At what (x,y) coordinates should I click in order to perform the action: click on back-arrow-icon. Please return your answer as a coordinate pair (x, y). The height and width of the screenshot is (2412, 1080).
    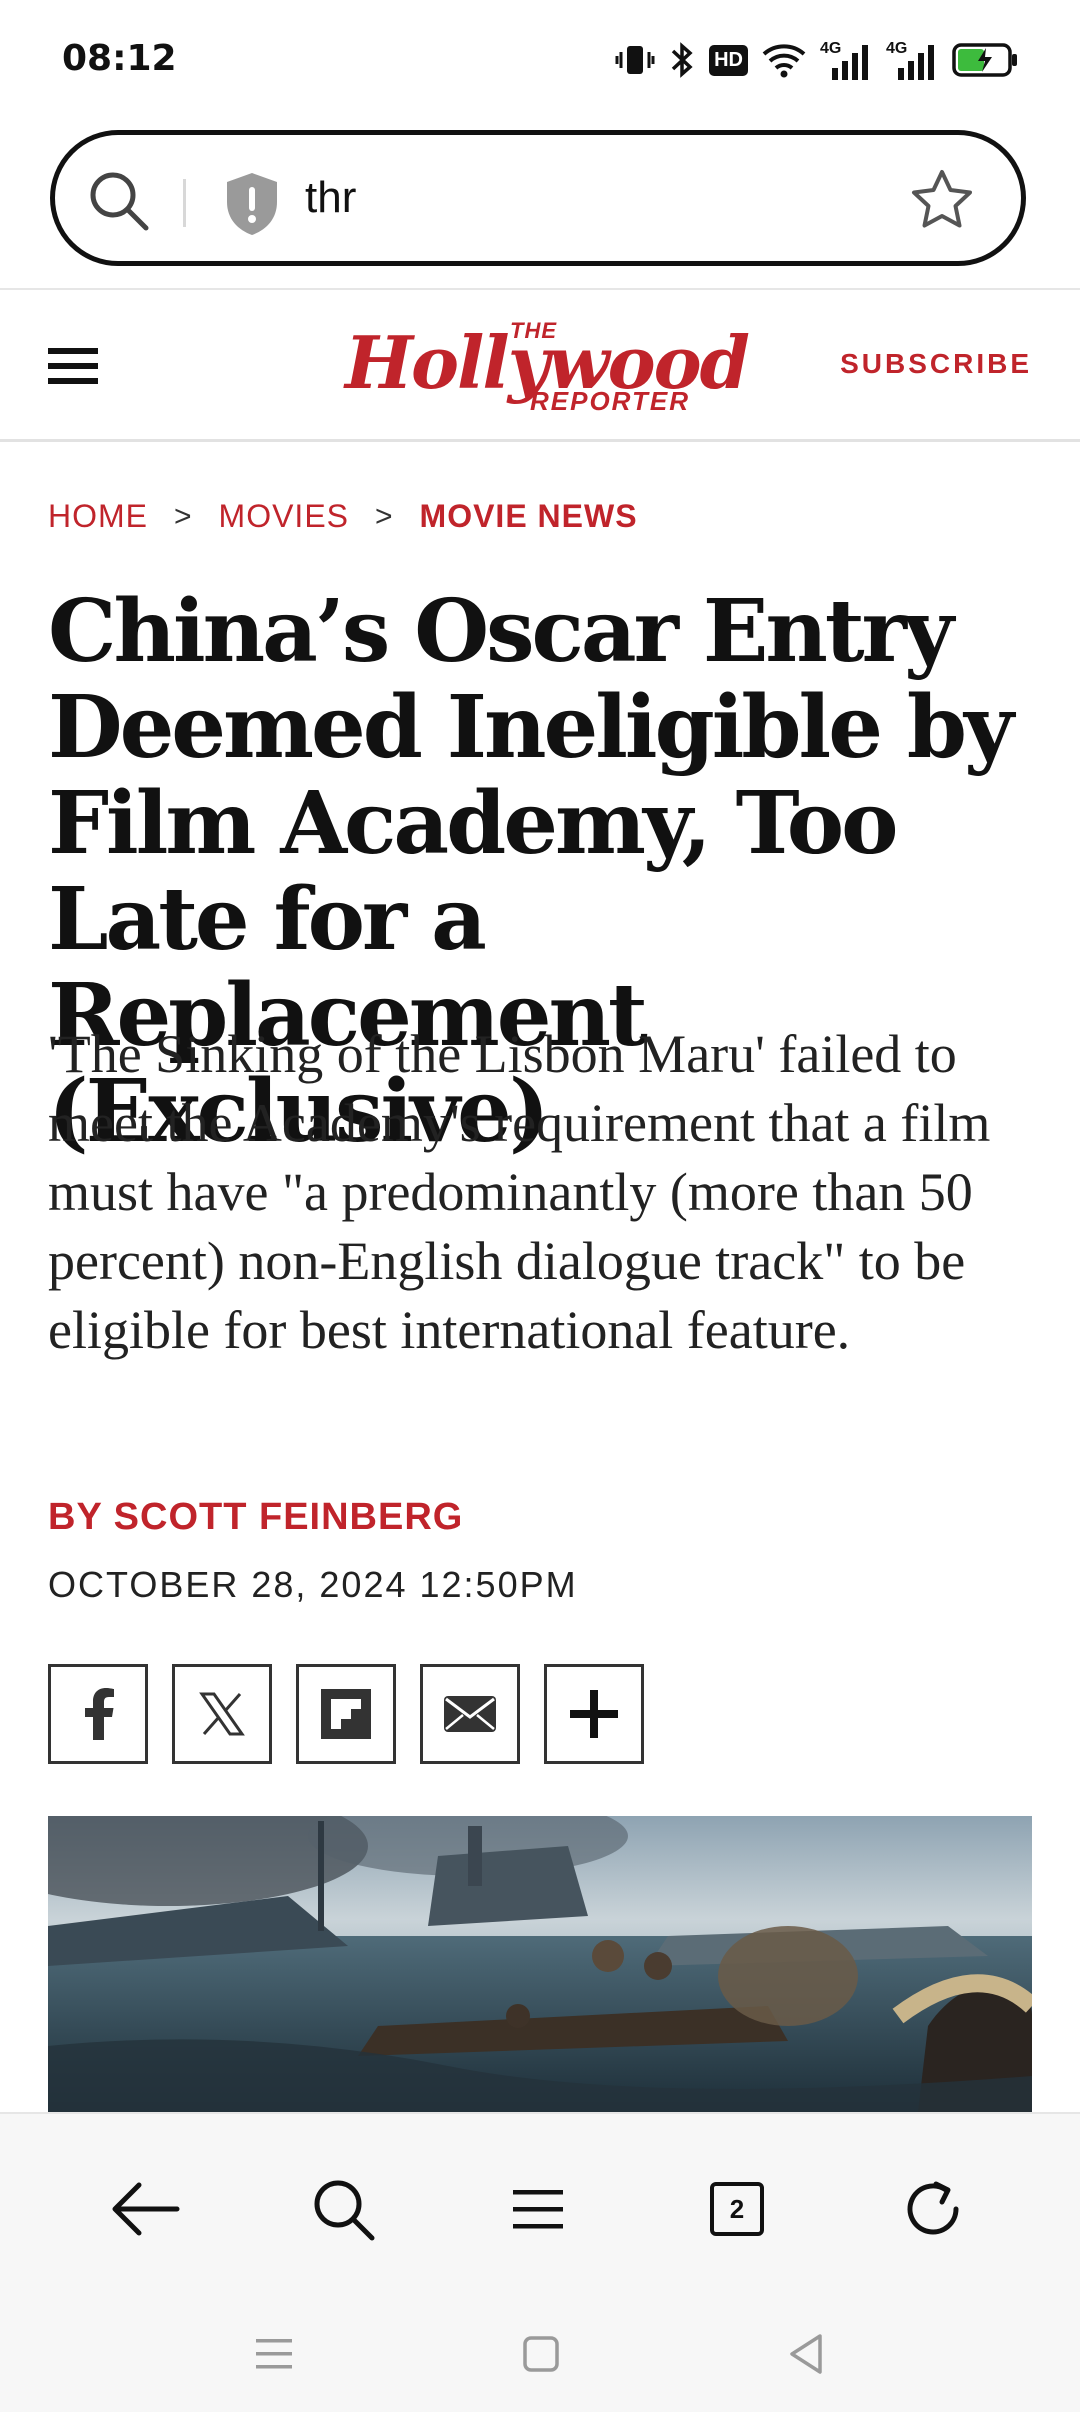
    Looking at the image, I should click on (146, 2209).